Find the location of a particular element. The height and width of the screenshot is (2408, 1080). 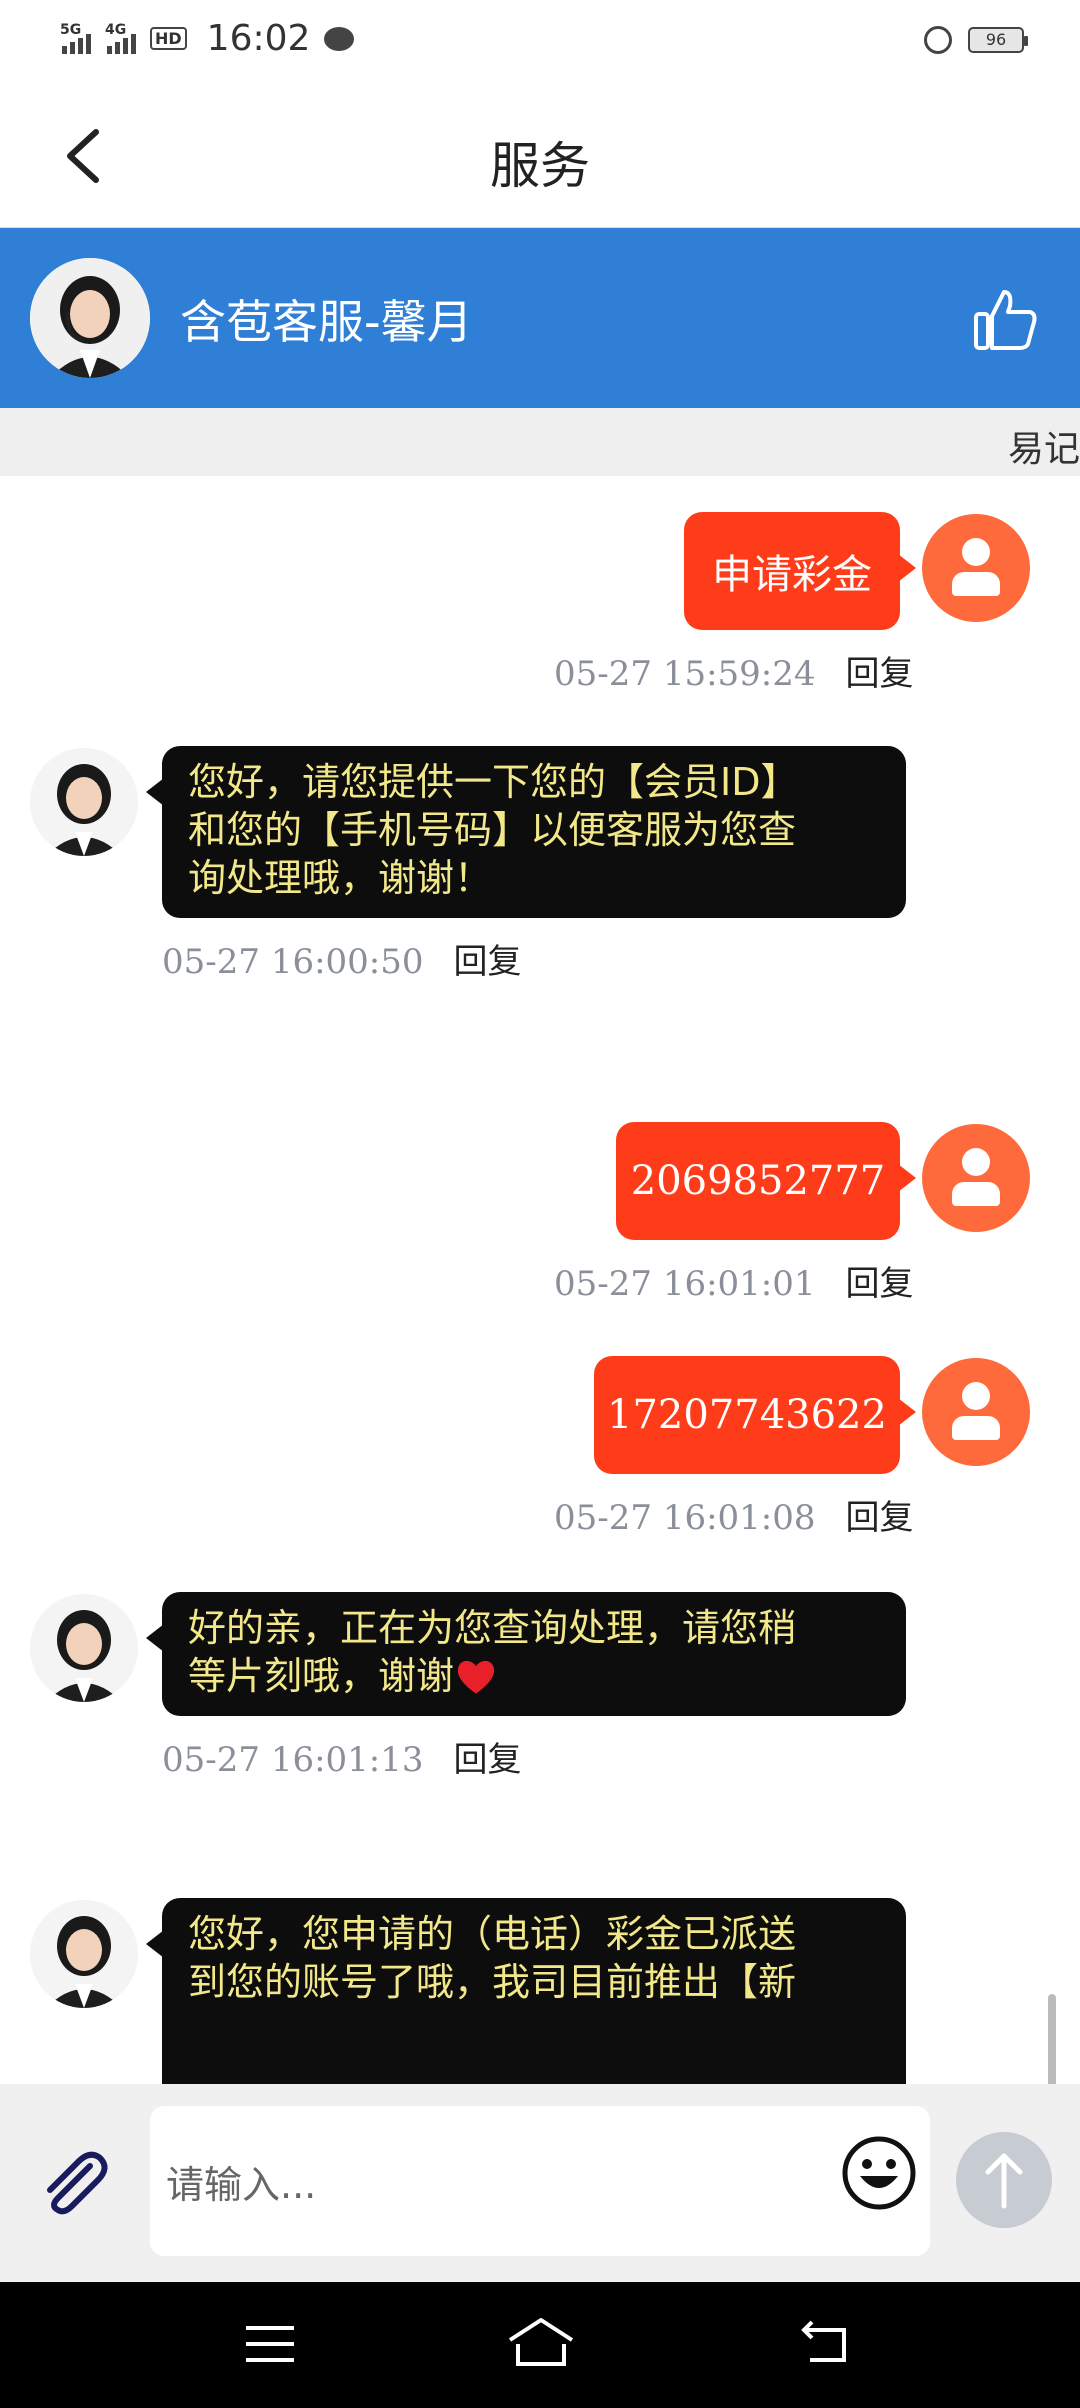

back-nav-icon is located at coordinates (826, 2344).